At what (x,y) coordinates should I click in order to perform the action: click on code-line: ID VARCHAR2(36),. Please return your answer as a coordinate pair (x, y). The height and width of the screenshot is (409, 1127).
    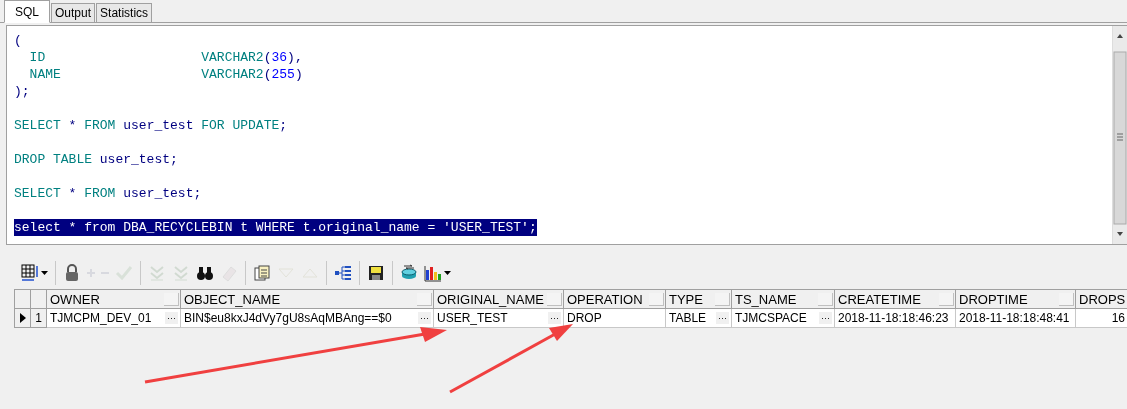
    Looking at the image, I should click on (165, 57).